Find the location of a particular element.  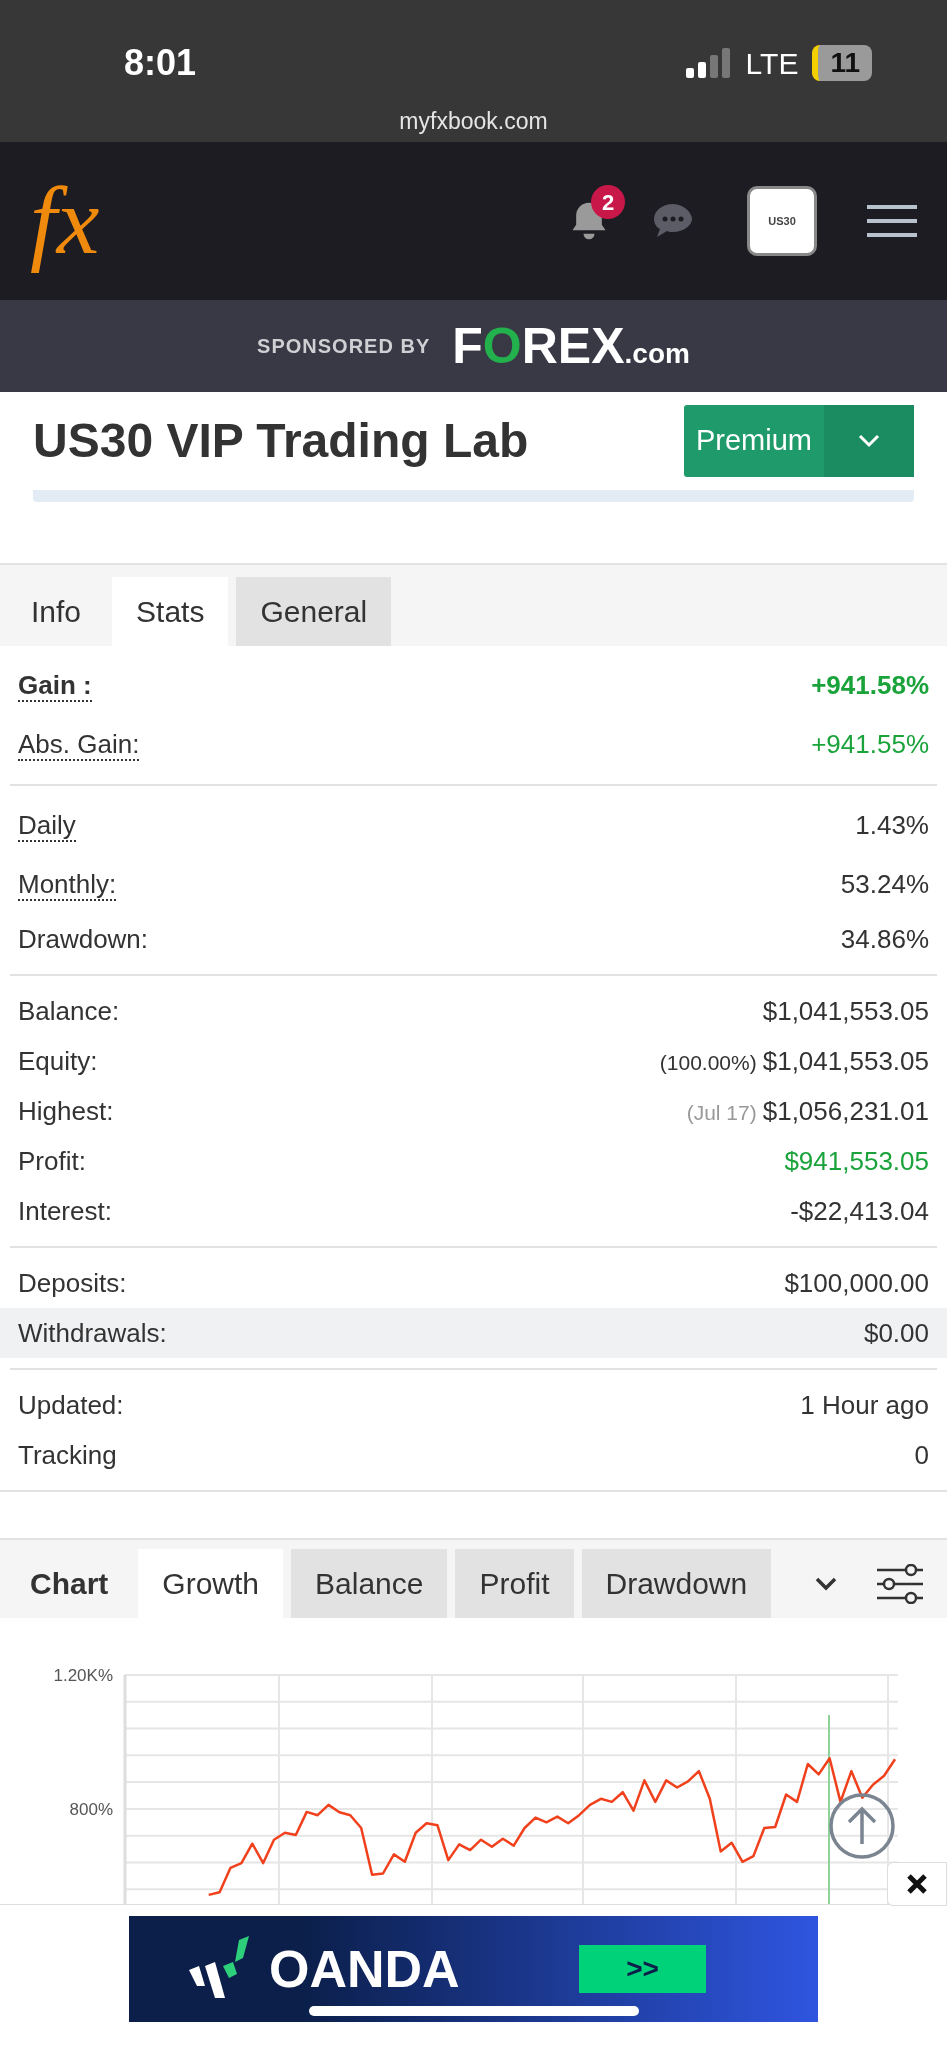

section-heading: Chart is located at coordinates (69, 1584).